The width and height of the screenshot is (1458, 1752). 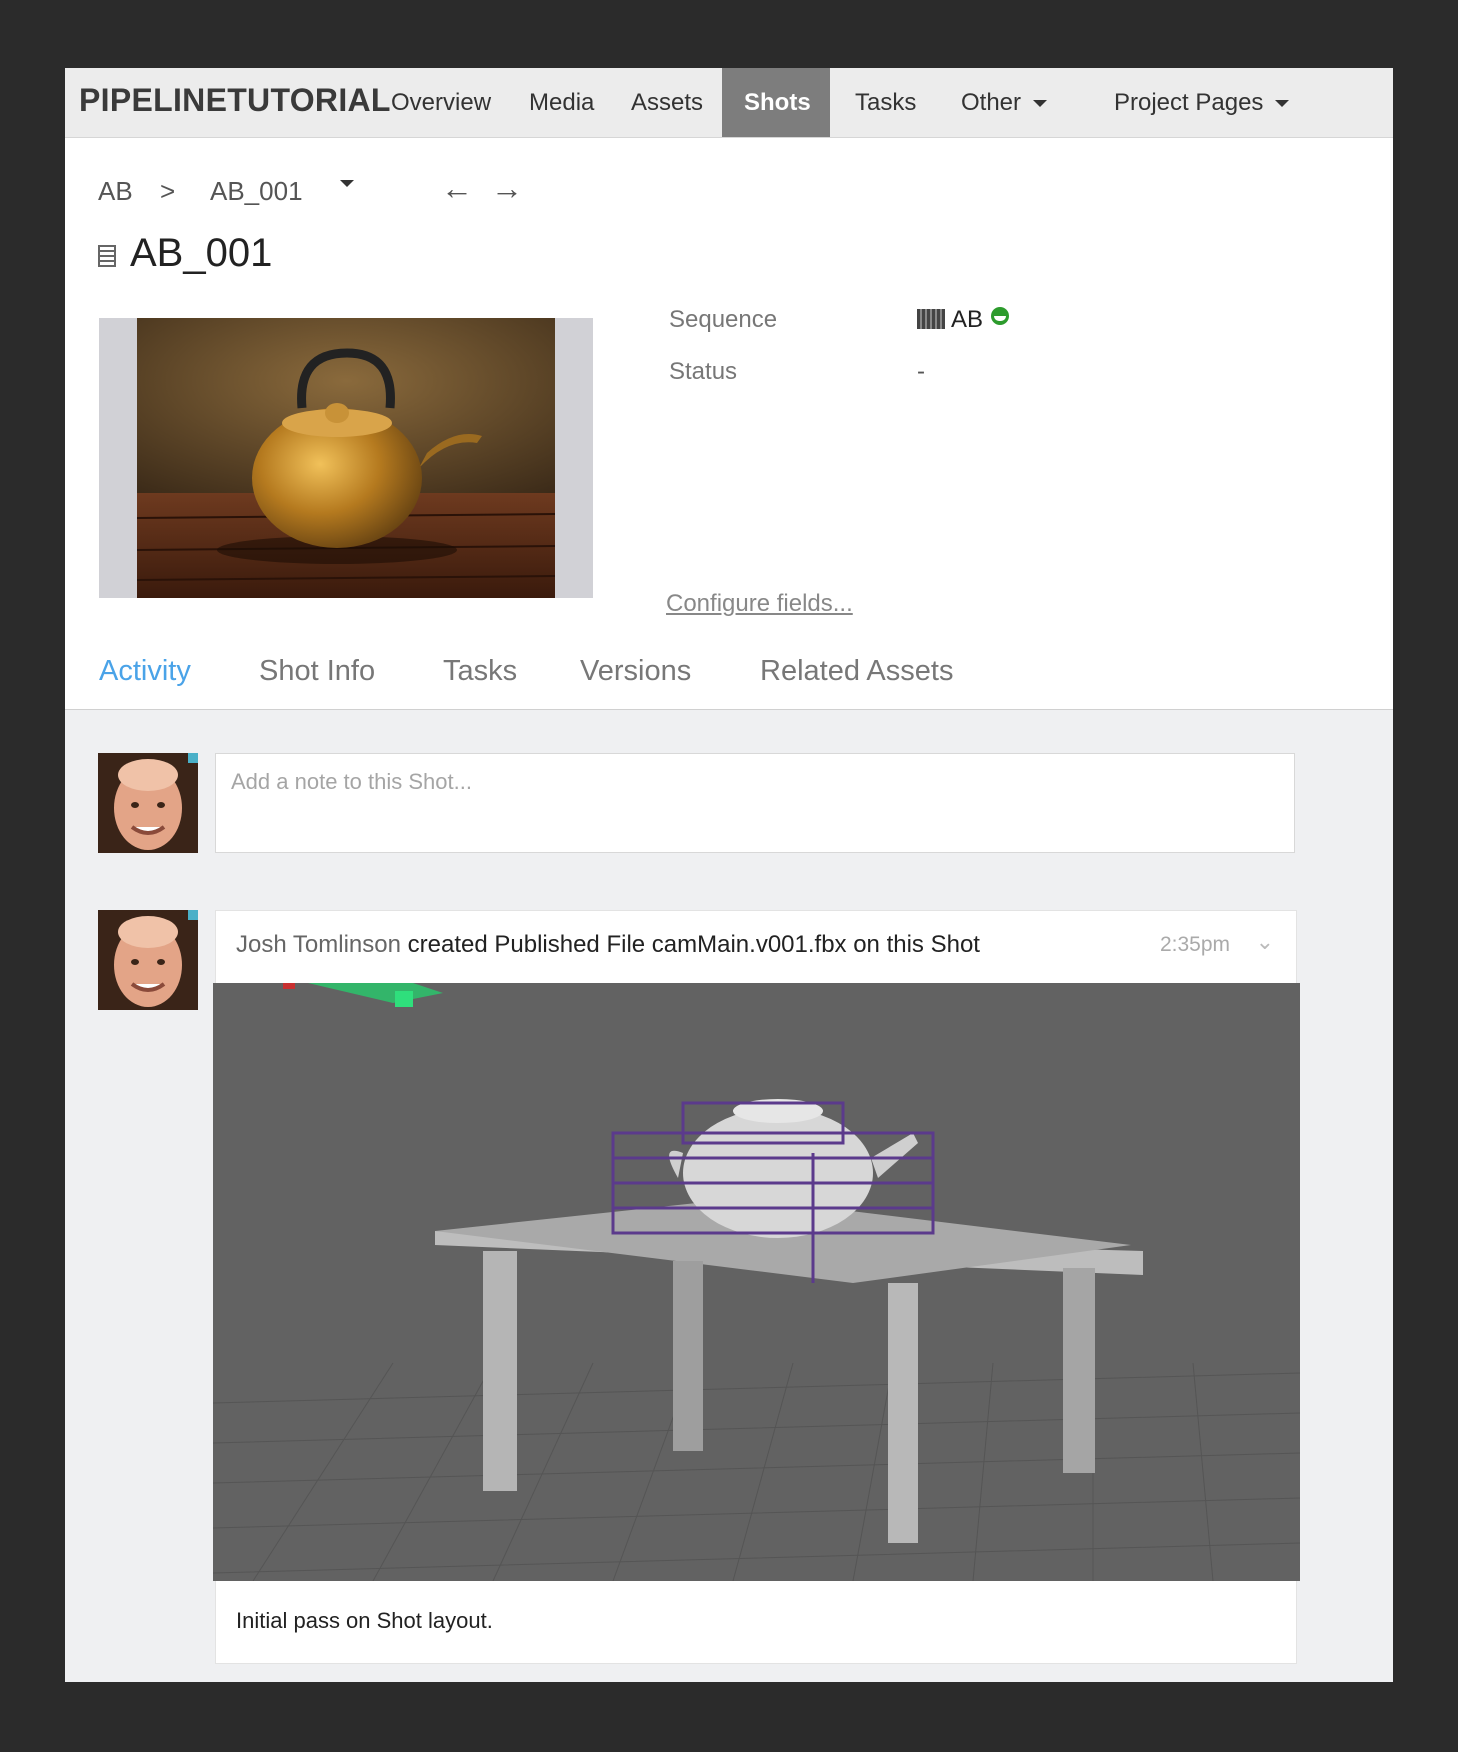 I want to click on nav-media: Media, so click(x=561, y=102).